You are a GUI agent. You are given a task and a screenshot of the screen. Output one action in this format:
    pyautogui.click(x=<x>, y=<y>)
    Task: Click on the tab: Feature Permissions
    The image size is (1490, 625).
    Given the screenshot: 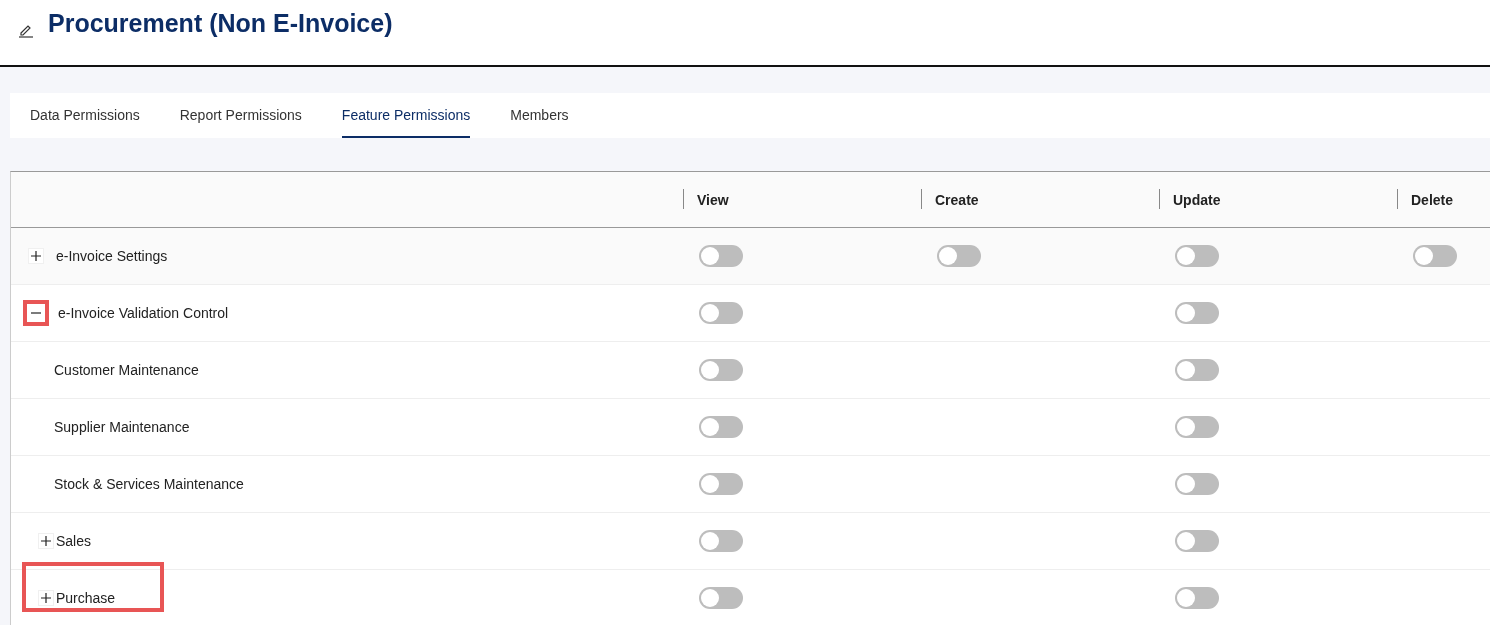 What is the action you would take?
    pyautogui.click(x=406, y=115)
    